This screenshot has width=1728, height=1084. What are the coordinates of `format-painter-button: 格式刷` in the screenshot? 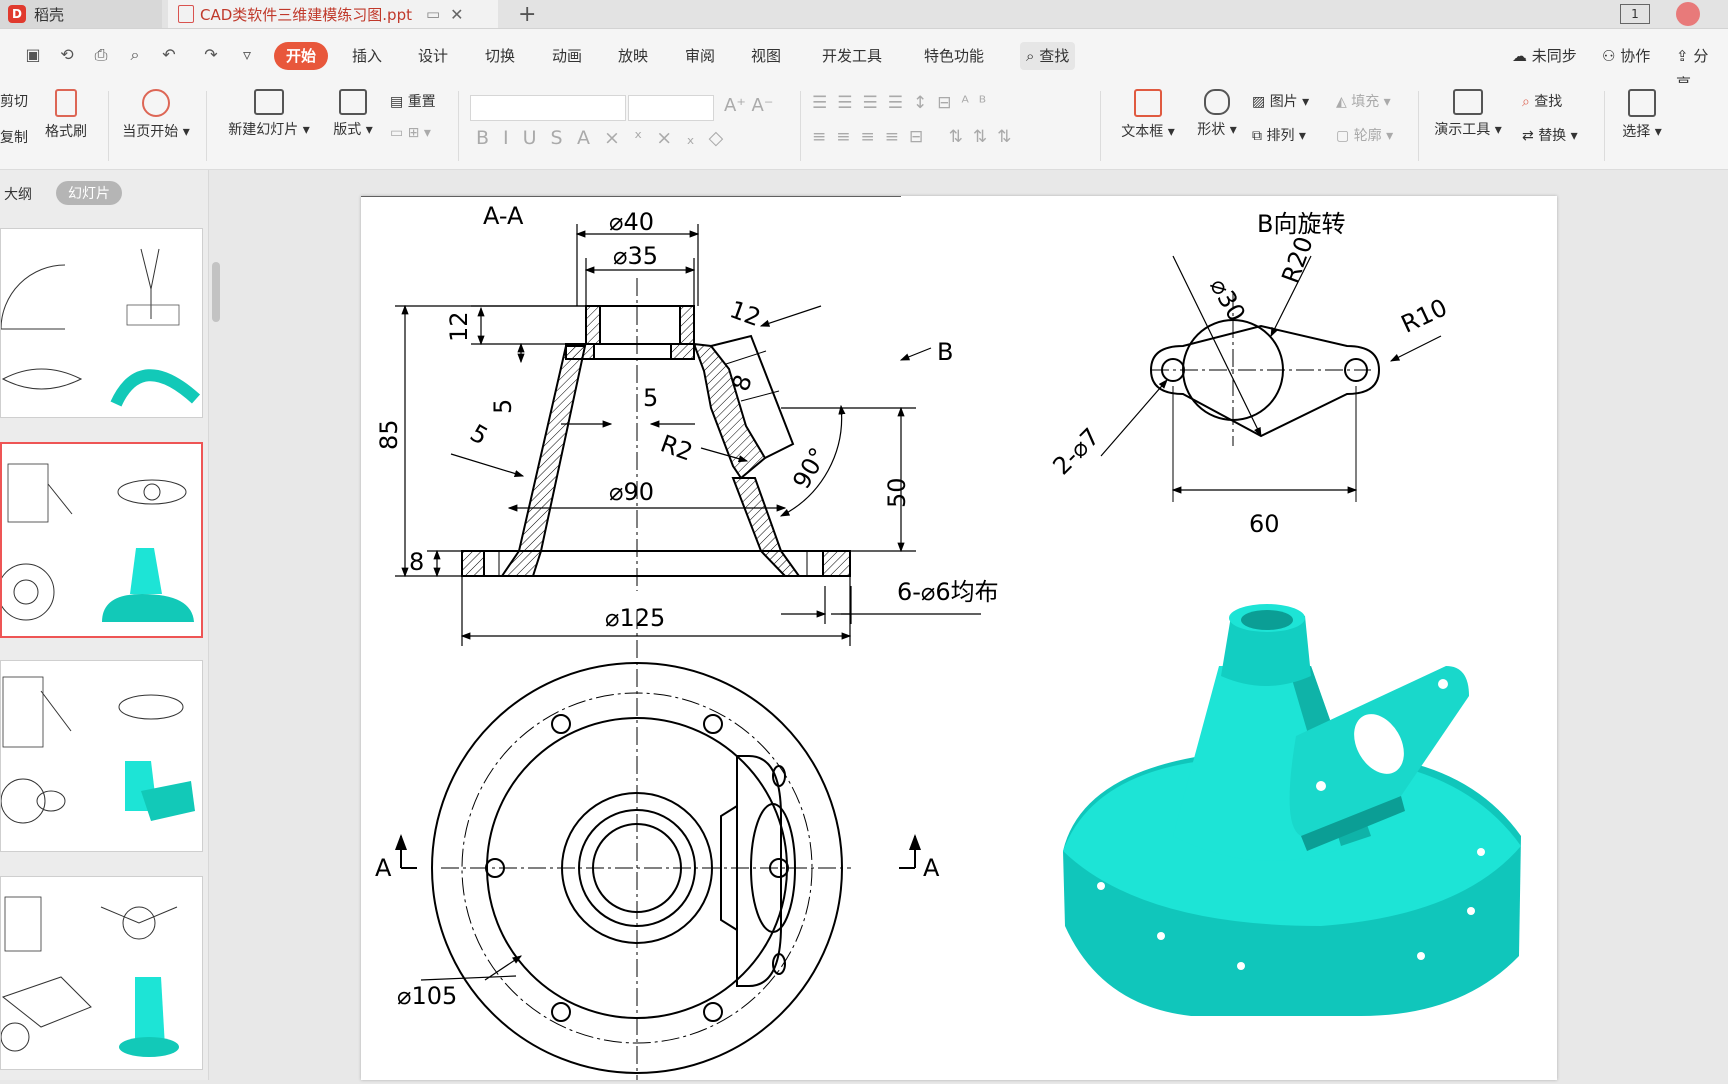 It's located at (66, 115).